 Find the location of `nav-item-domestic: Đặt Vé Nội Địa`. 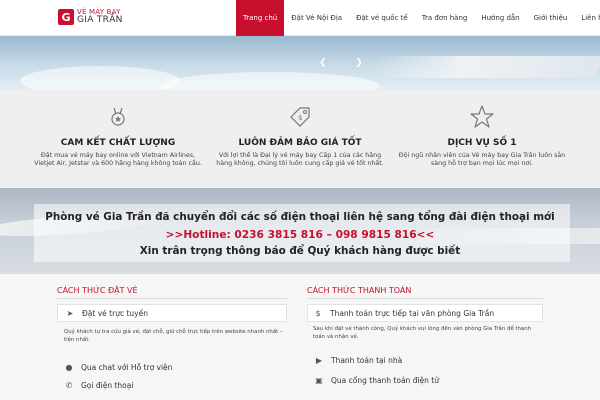

nav-item-domestic: Đặt Vé Nội Địa is located at coordinates (316, 18).